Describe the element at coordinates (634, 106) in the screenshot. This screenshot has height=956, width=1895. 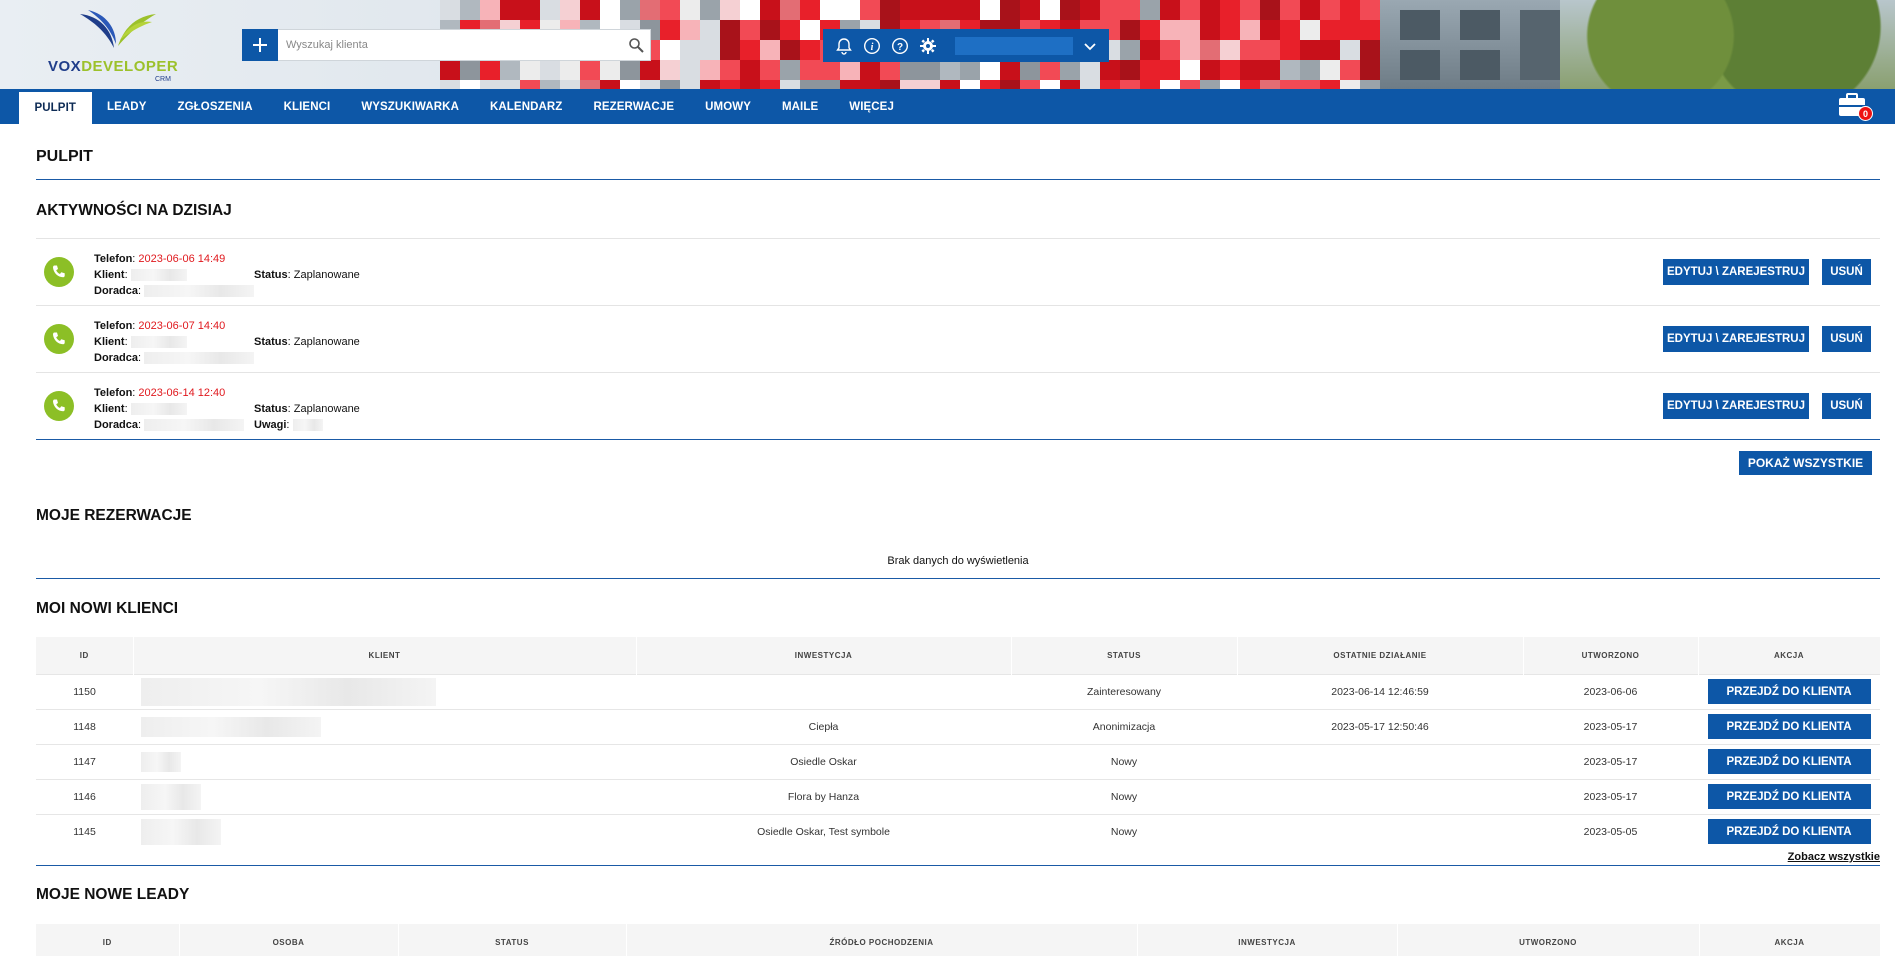
I see `nav-item-rezerwacje: REZERWACJE` at that location.